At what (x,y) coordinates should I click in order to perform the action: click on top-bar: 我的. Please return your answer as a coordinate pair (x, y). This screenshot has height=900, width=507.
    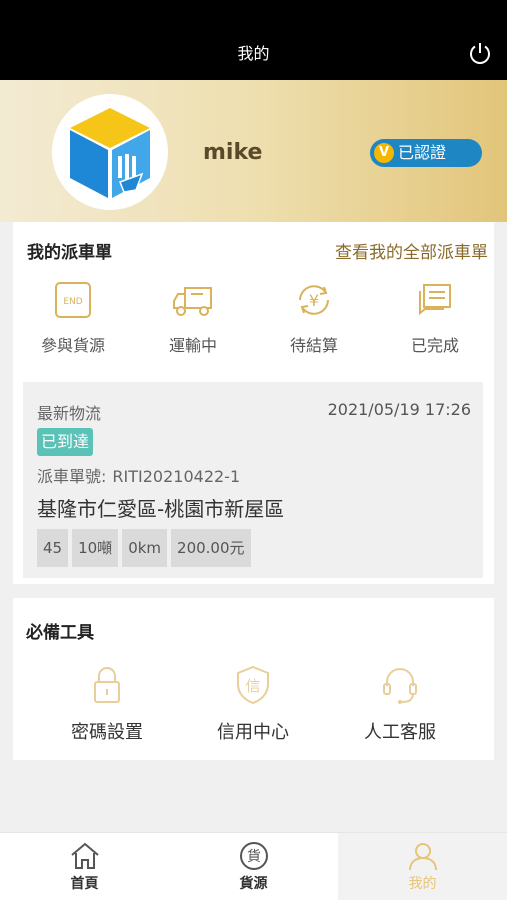
    Looking at the image, I should click on (253, 40).